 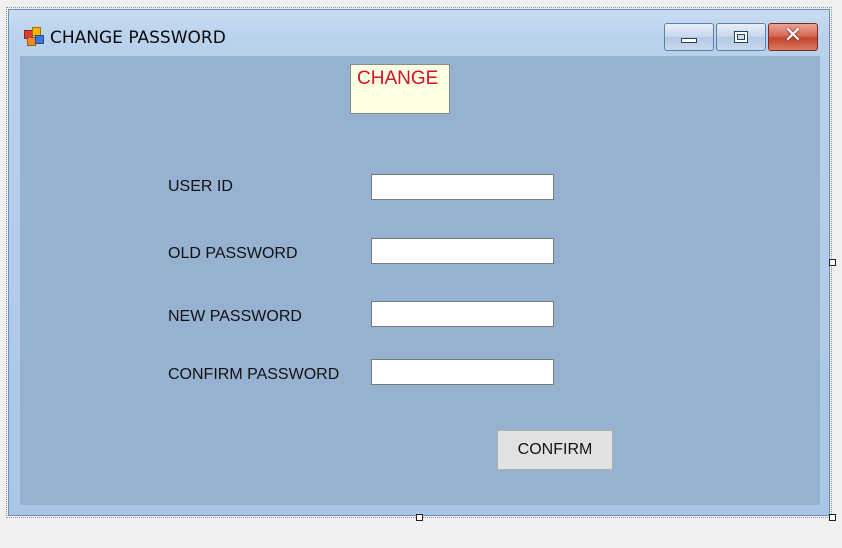 What do you see at coordinates (689, 40) in the screenshot?
I see `minimize-icon` at bounding box center [689, 40].